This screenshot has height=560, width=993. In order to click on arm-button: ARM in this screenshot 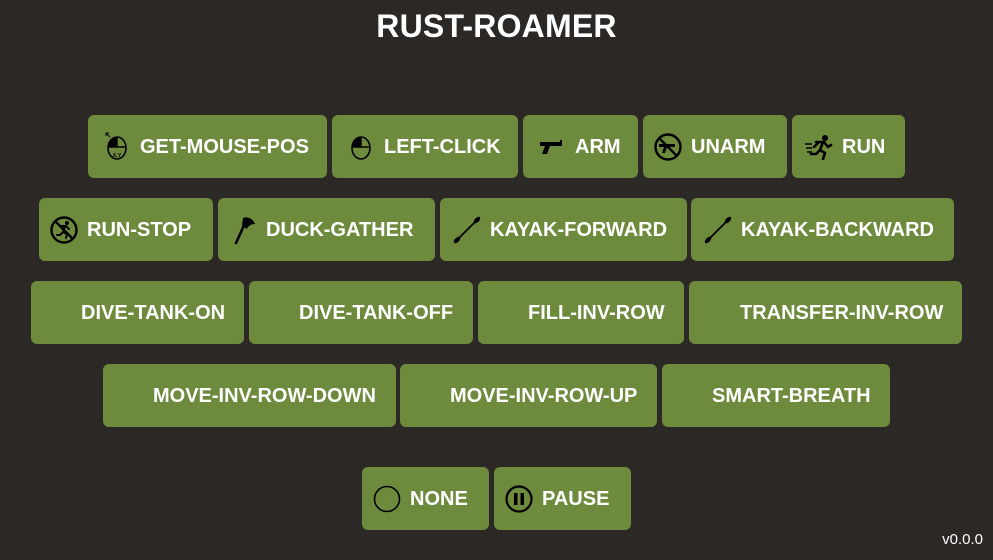, I will do `click(580, 146)`.